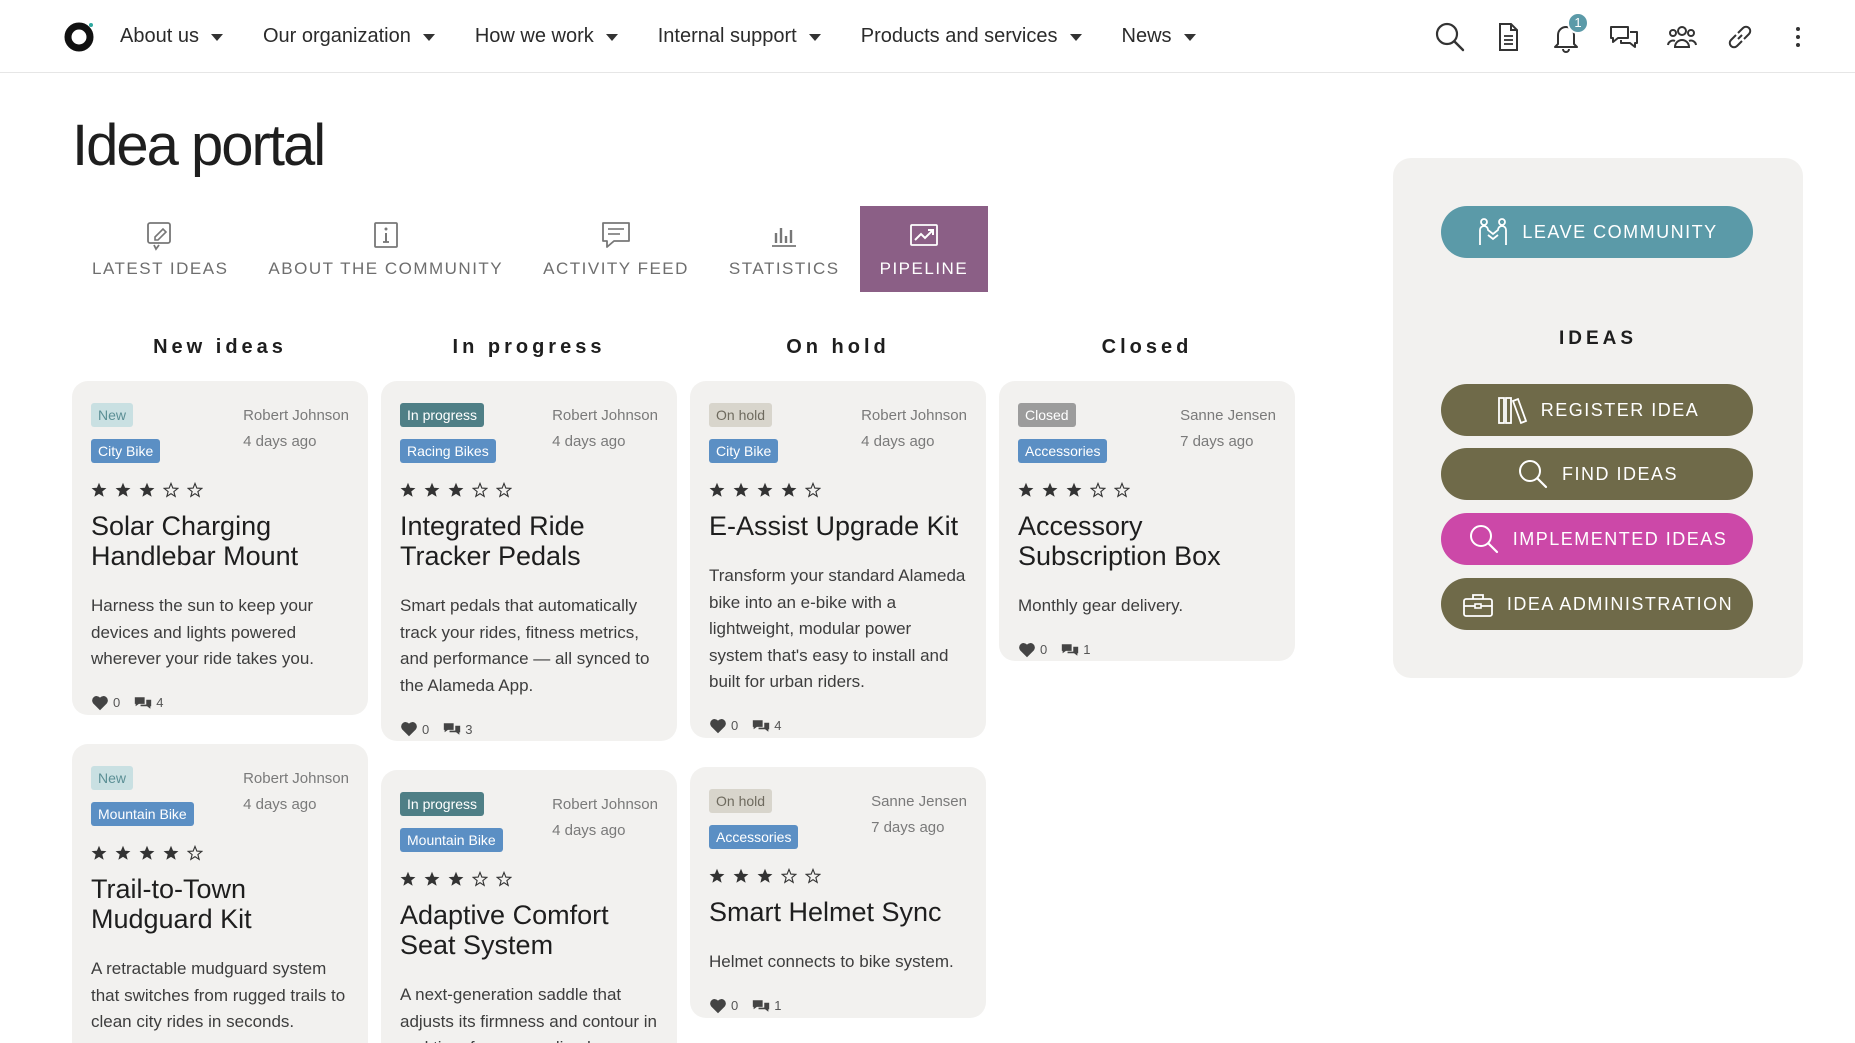  What do you see at coordinates (589, 830) in the screenshot?
I see `created-time: 4 days ago` at bounding box center [589, 830].